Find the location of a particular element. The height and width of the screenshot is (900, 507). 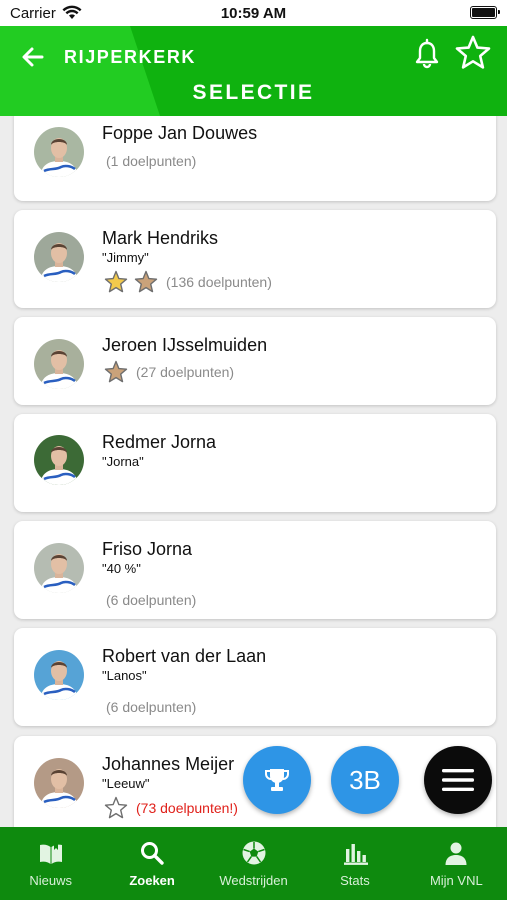

tab-label: Wedstrijden is located at coordinates (253, 880).